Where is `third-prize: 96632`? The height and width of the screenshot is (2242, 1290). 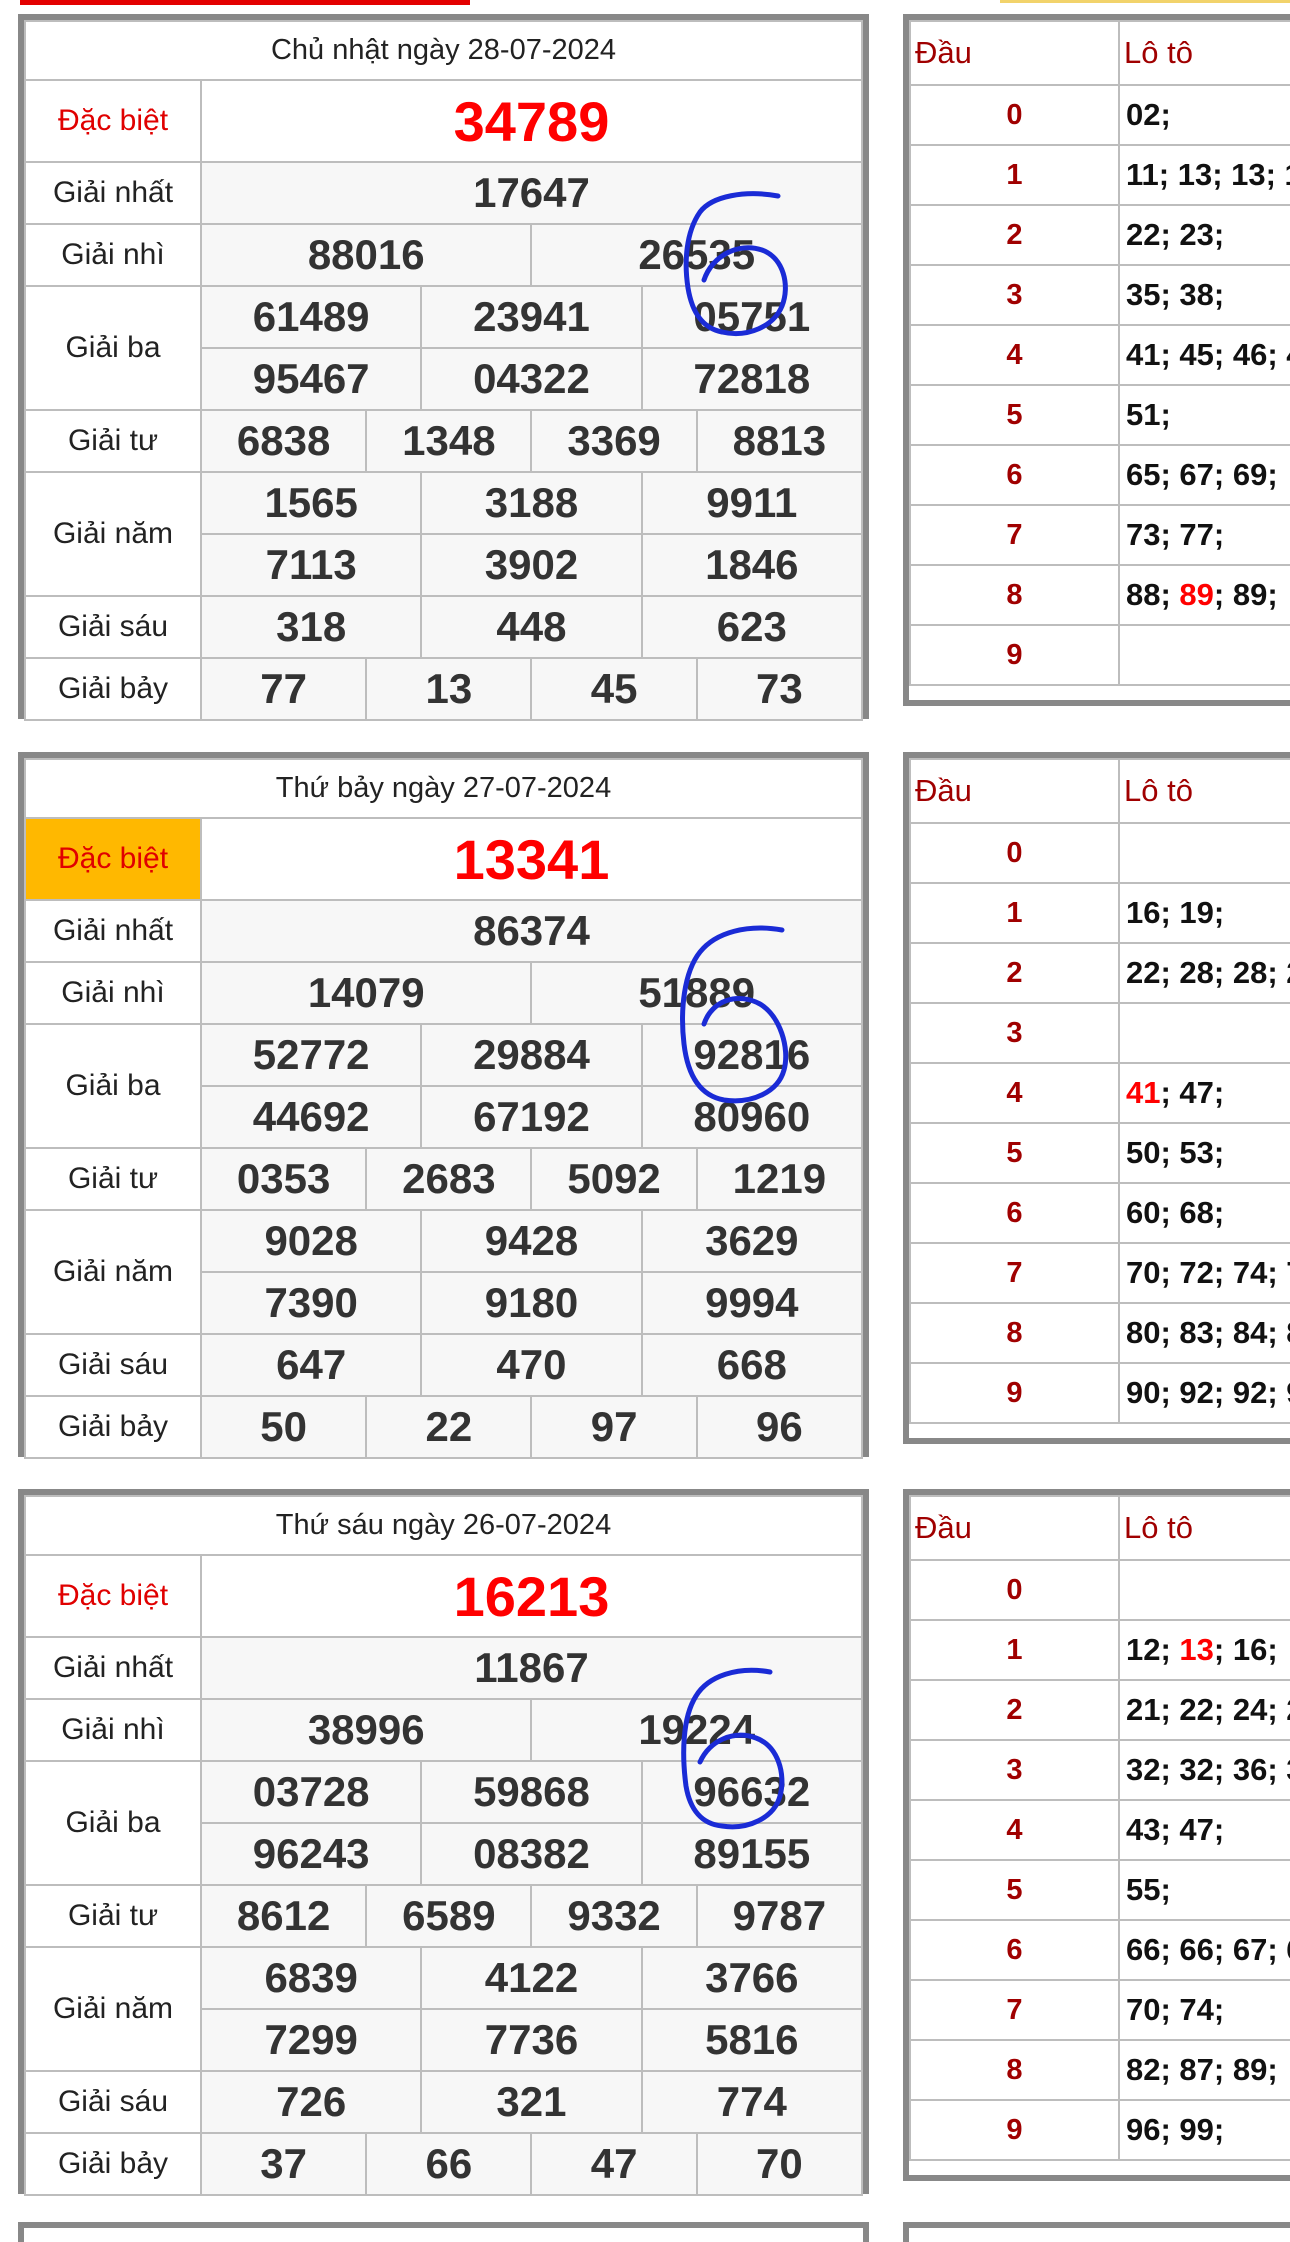
third-prize: 96632 is located at coordinates (752, 1792).